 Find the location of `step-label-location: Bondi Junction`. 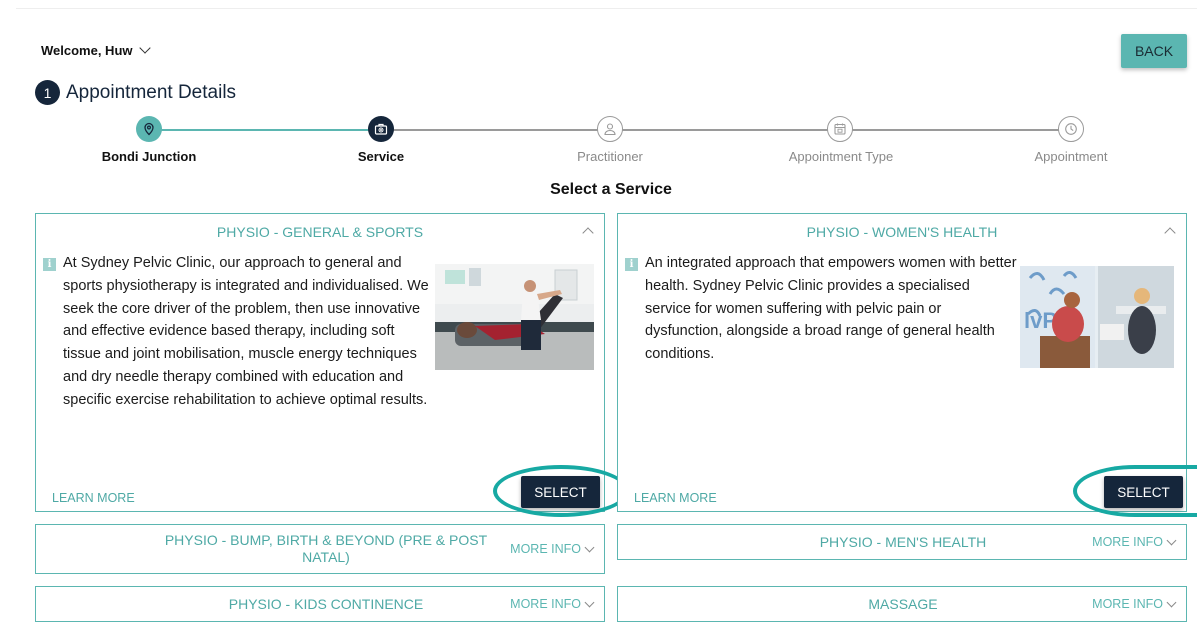

step-label-location: Bondi Junction is located at coordinates (149, 156).